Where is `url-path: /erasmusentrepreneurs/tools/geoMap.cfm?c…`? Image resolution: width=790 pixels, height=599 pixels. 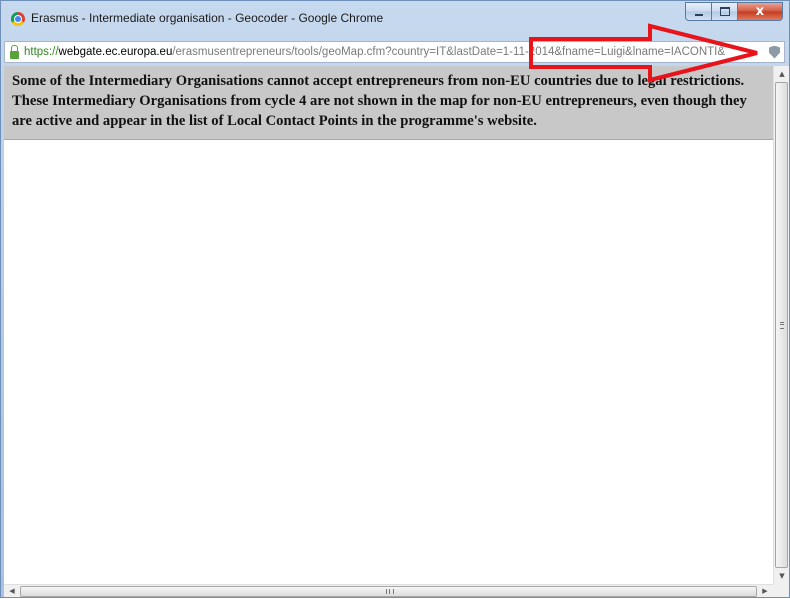 url-path: /erasmusentrepreneurs/tools/geoMap.cfm?c… is located at coordinates (449, 52).